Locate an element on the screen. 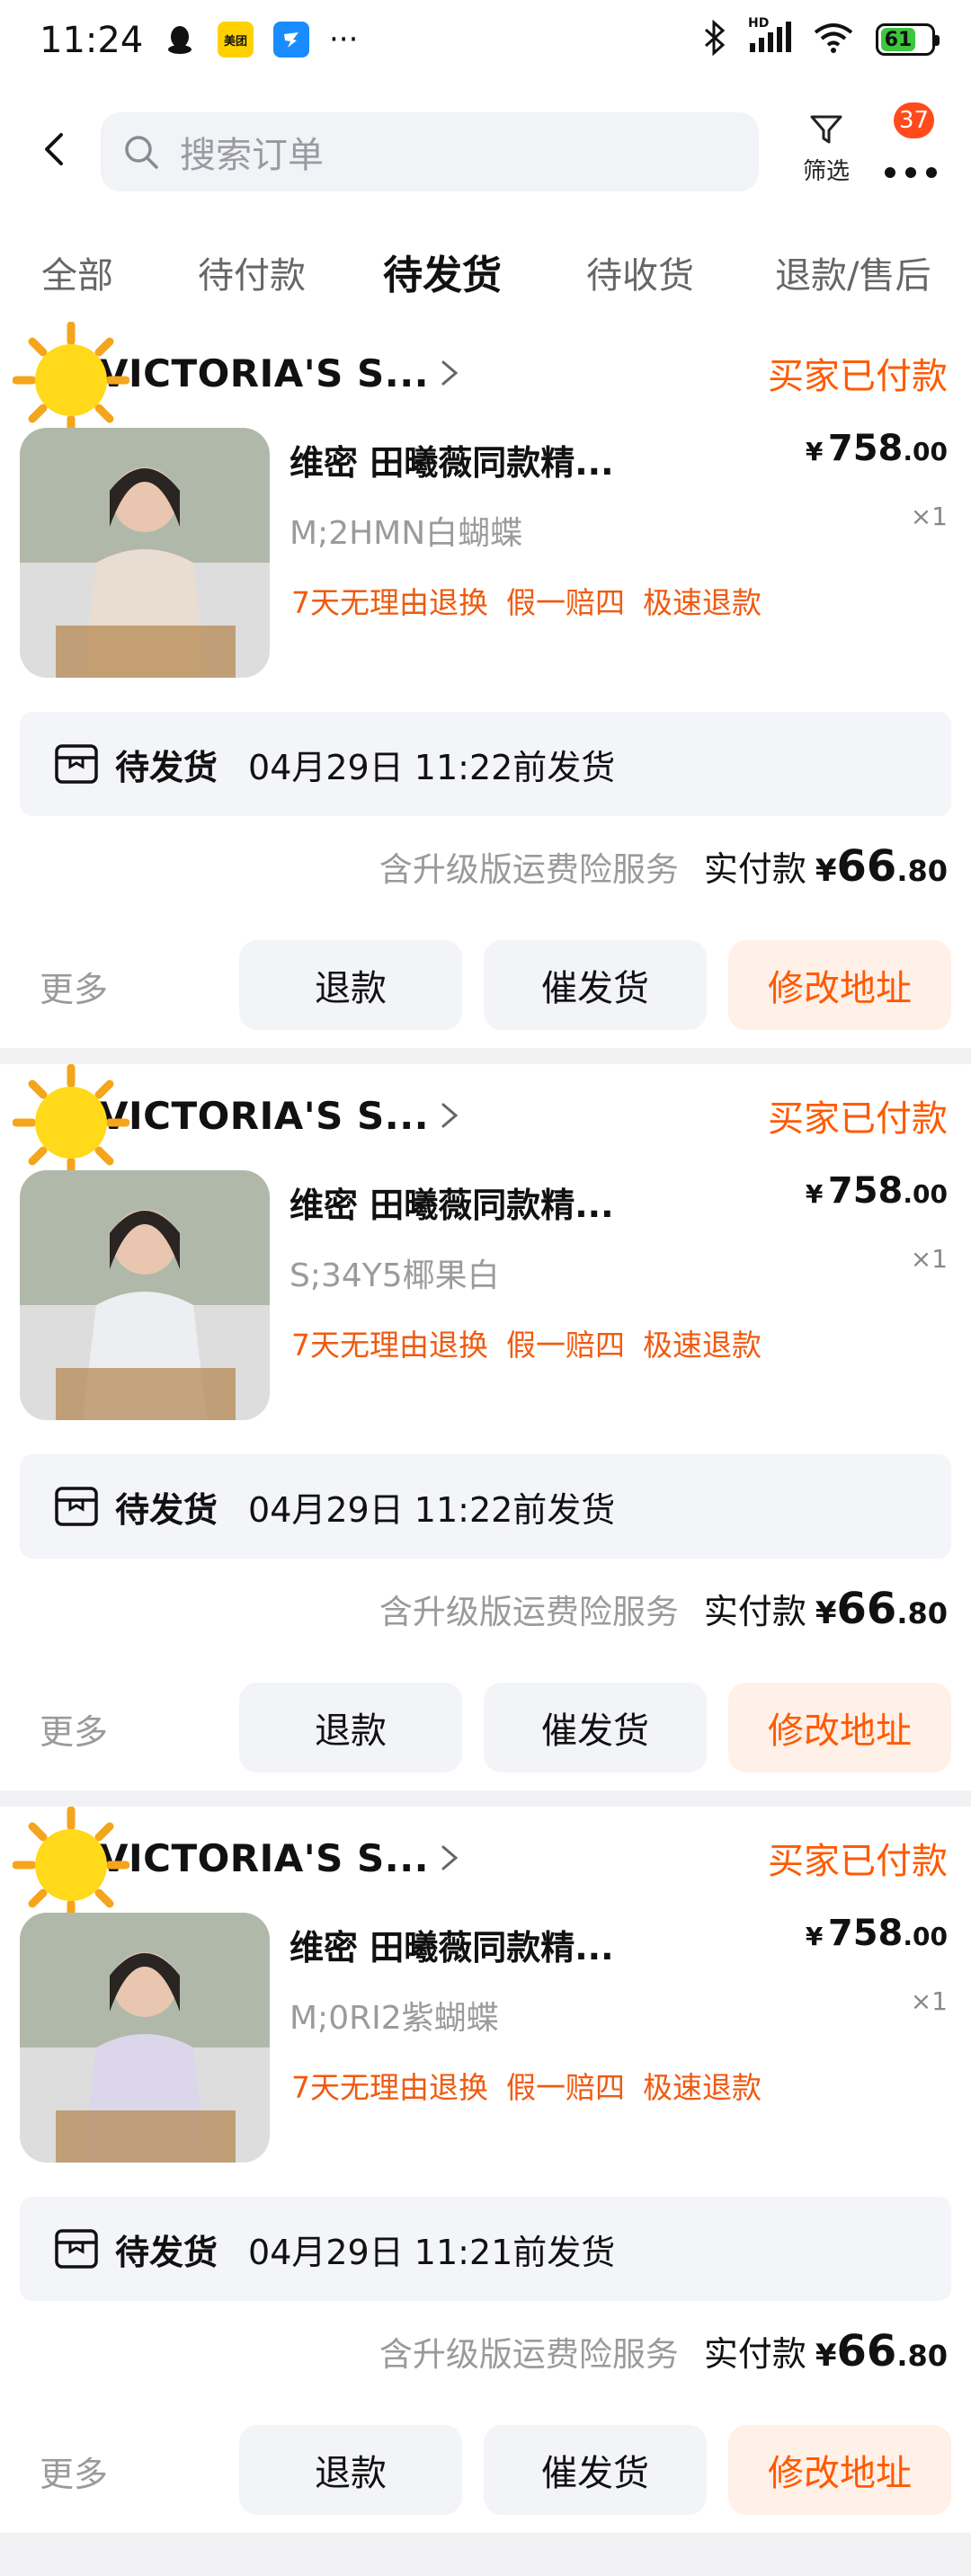  tab-refund-aftersale: 退款/售后 is located at coordinates (853, 272).